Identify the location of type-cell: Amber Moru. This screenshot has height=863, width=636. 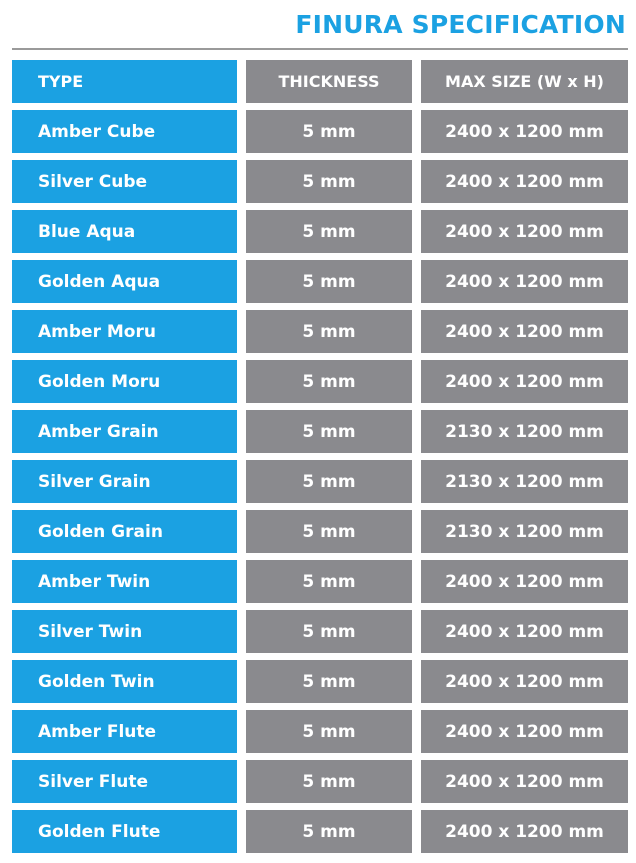
(124, 331).